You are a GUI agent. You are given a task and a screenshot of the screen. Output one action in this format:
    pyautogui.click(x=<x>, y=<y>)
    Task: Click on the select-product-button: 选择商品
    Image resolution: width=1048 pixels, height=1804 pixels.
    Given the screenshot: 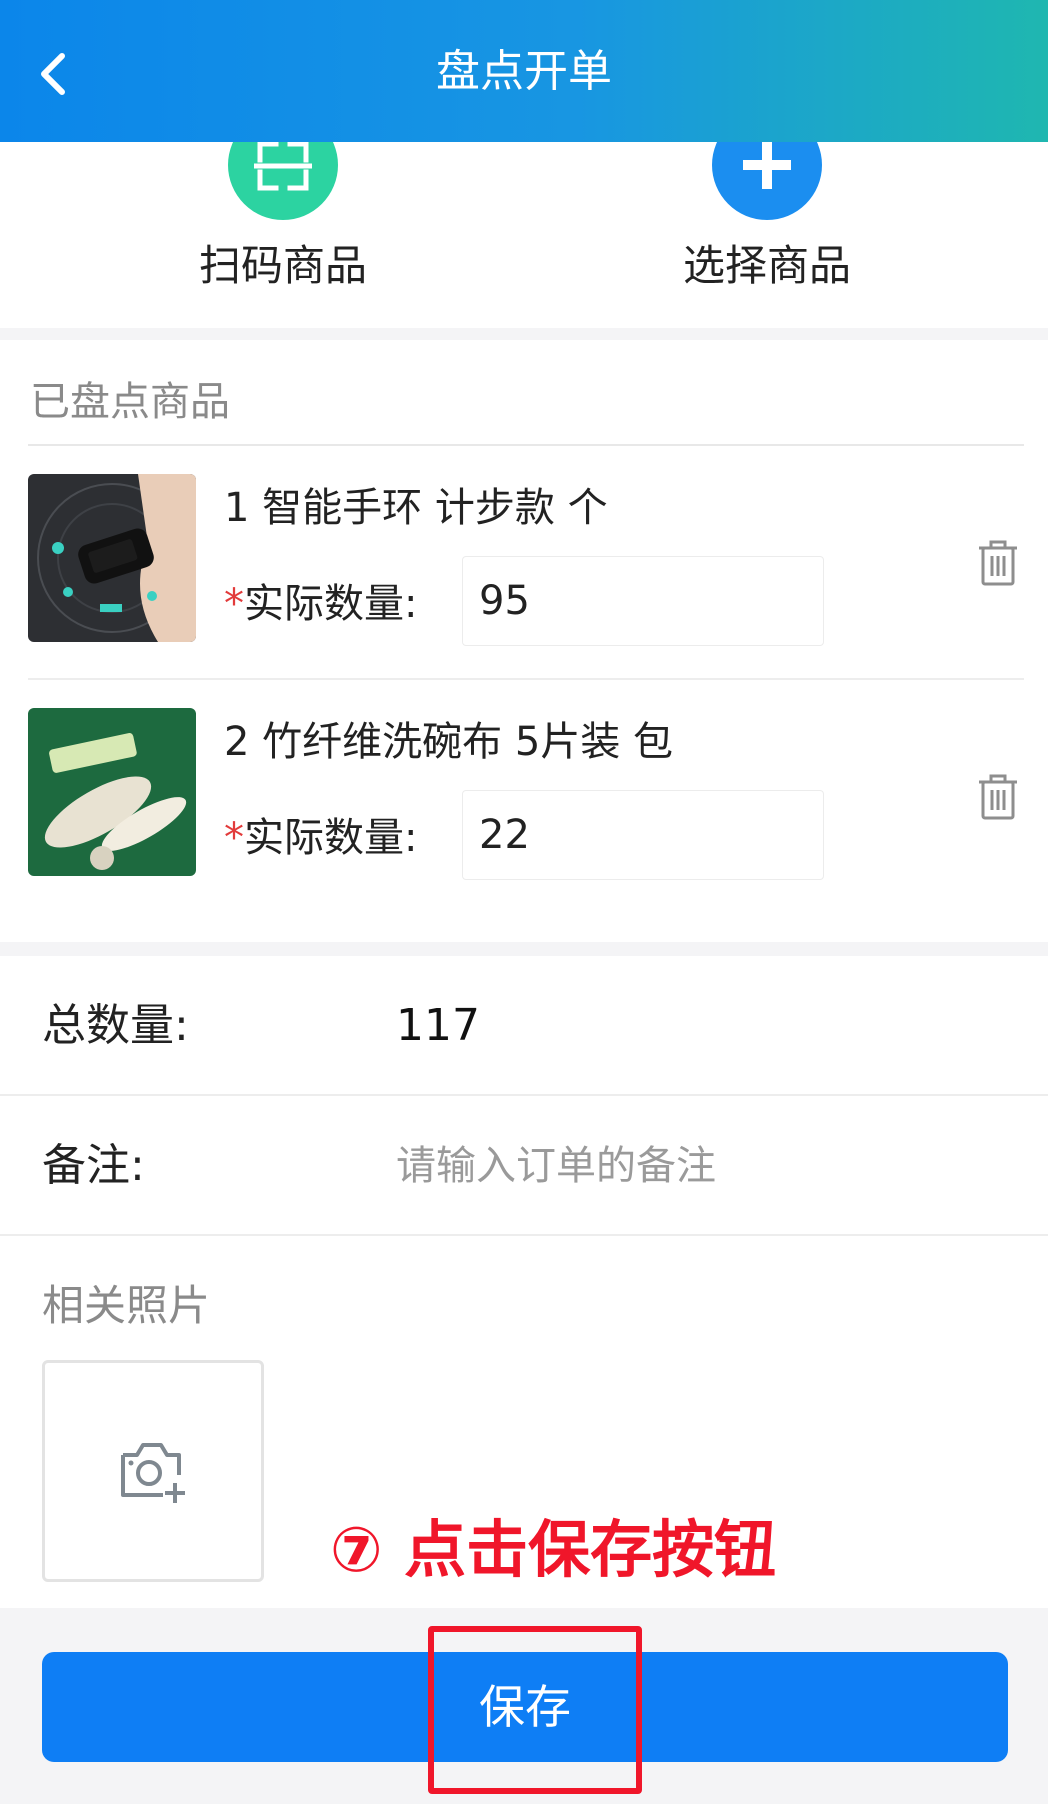 What is the action you would take?
    pyautogui.click(x=767, y=219)
    